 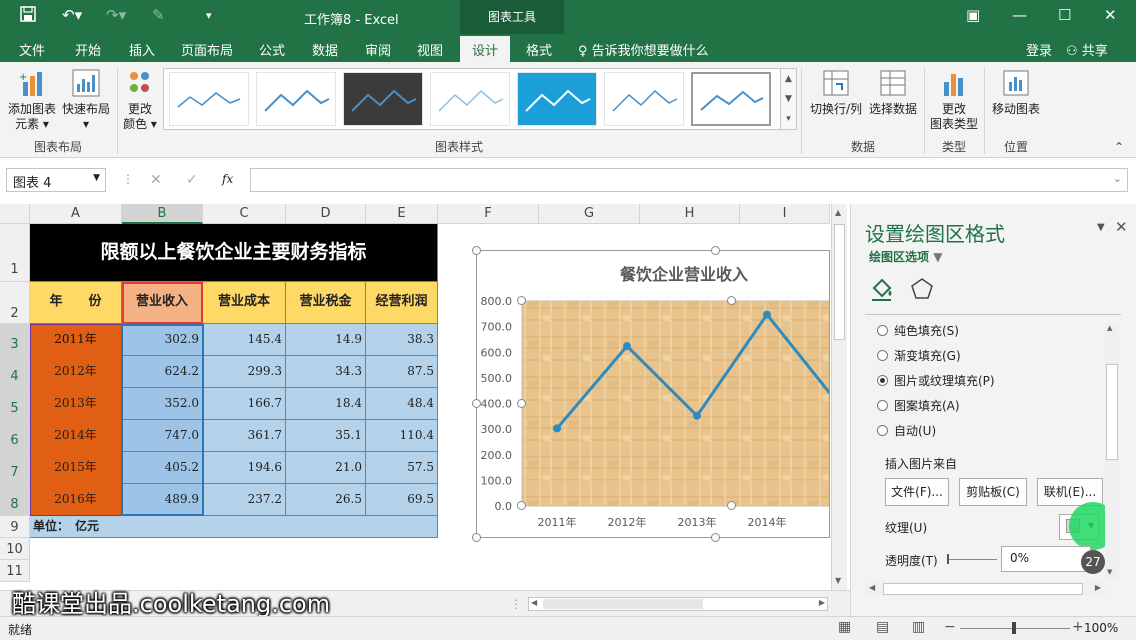 I want to click on page-layout-view-icon: ▤, so click(x=882, y=627).